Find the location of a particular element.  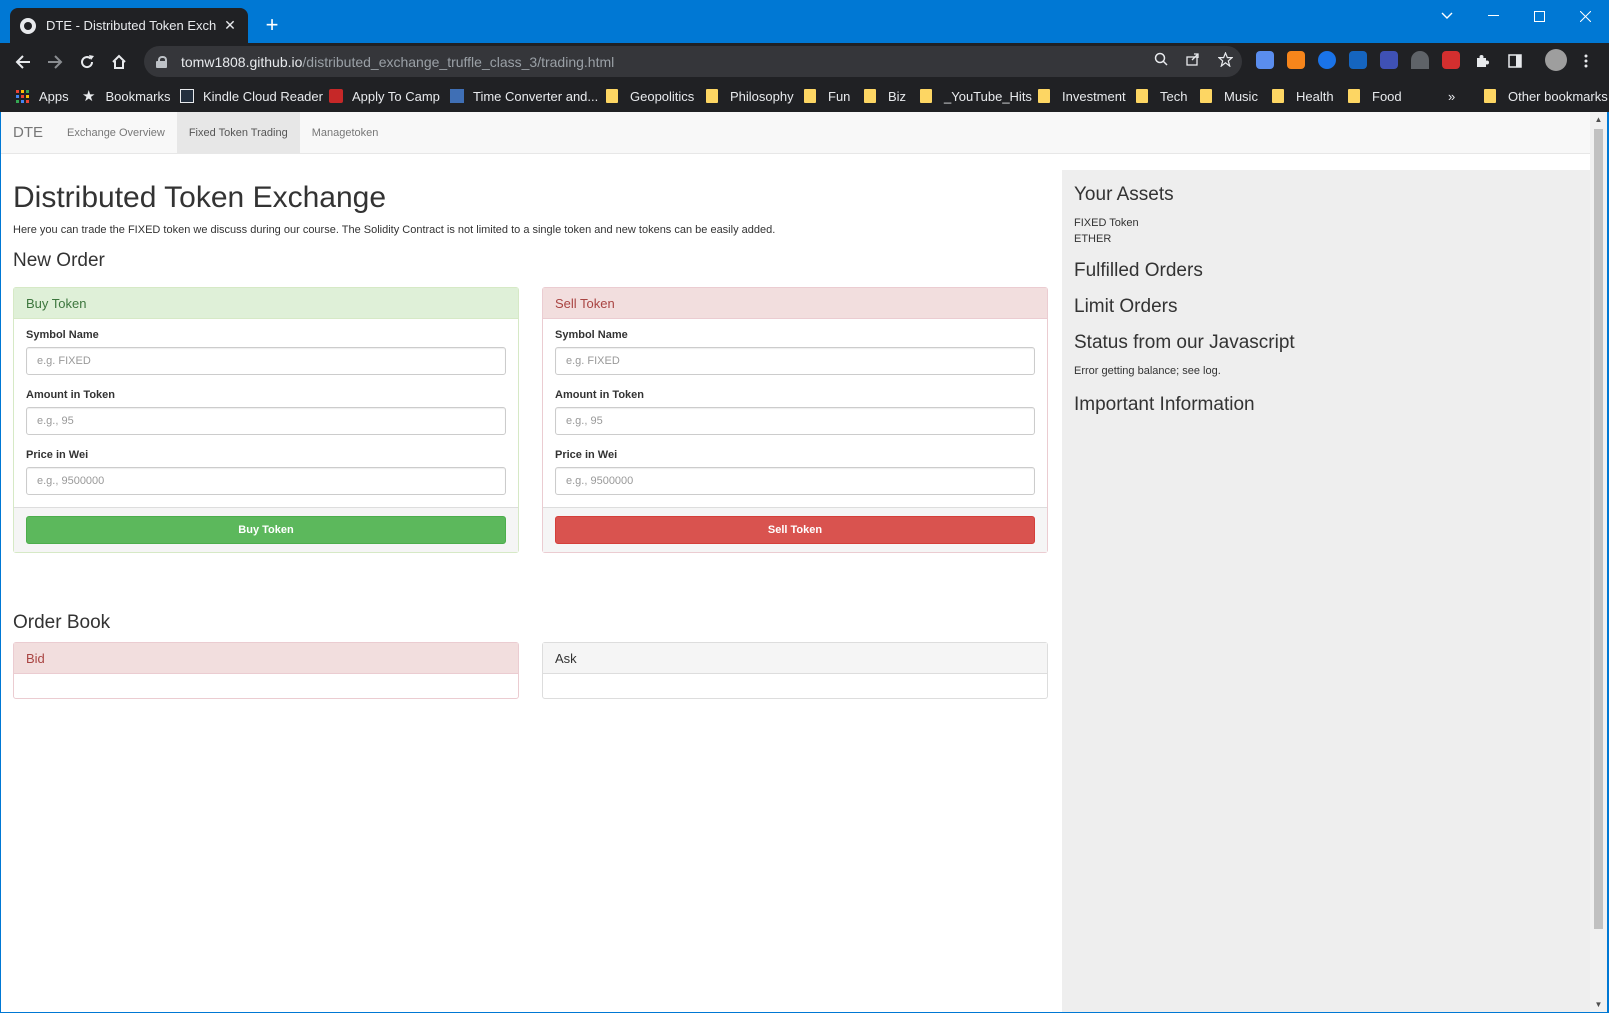

new-order-heading: New Order is located at coordinates (59, 260).